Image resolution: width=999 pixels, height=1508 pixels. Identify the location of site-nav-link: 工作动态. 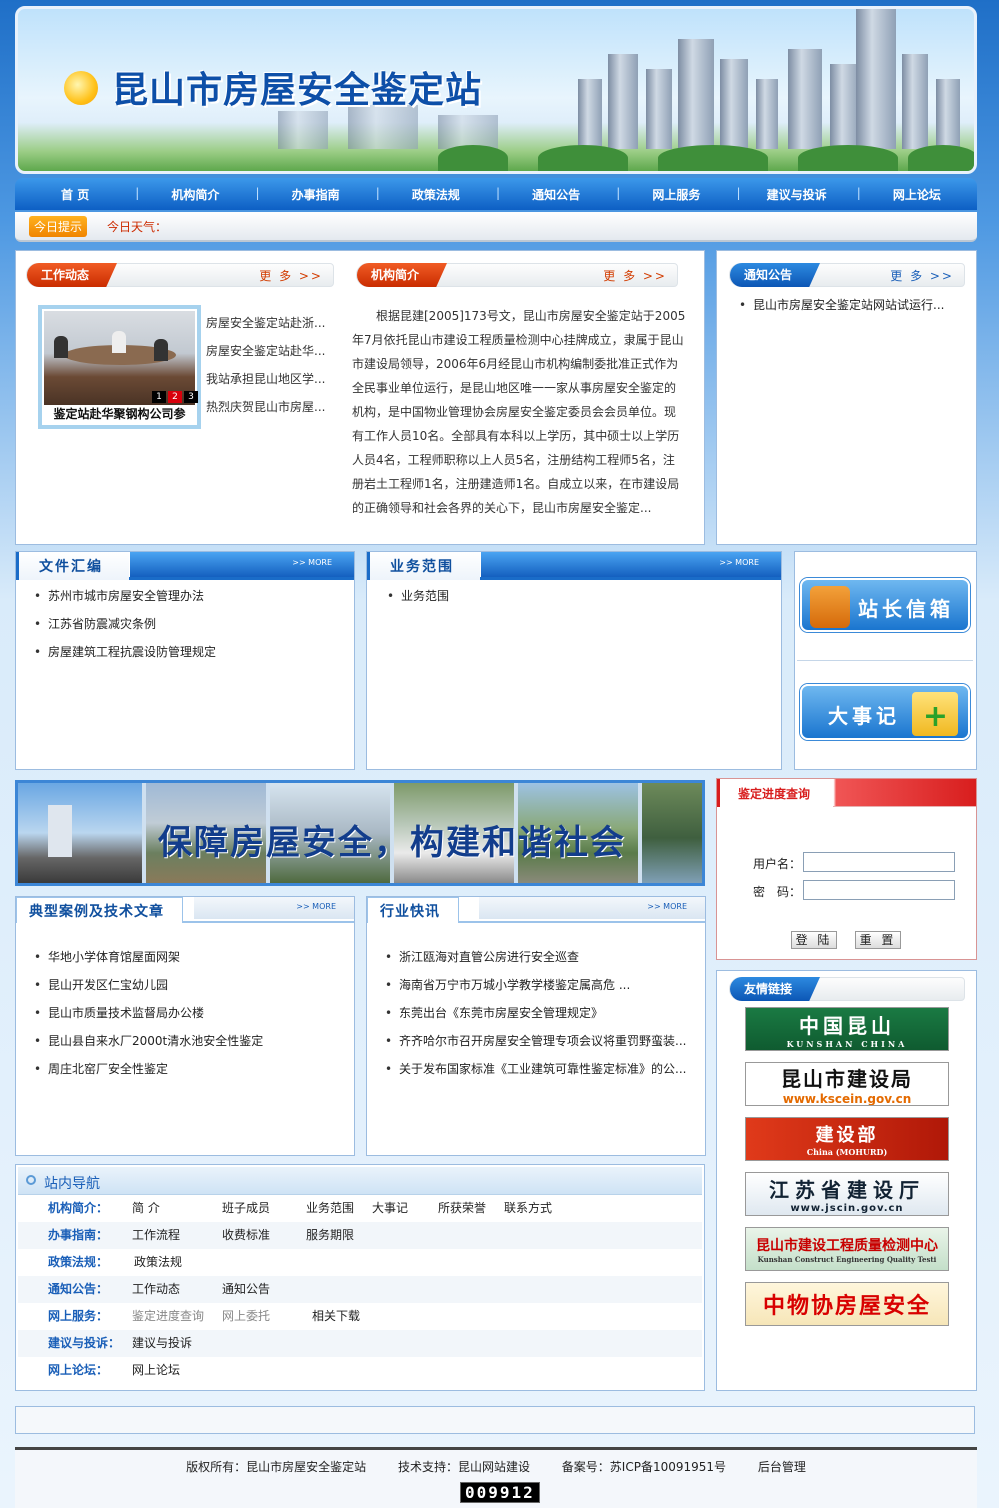
(156, 1289).